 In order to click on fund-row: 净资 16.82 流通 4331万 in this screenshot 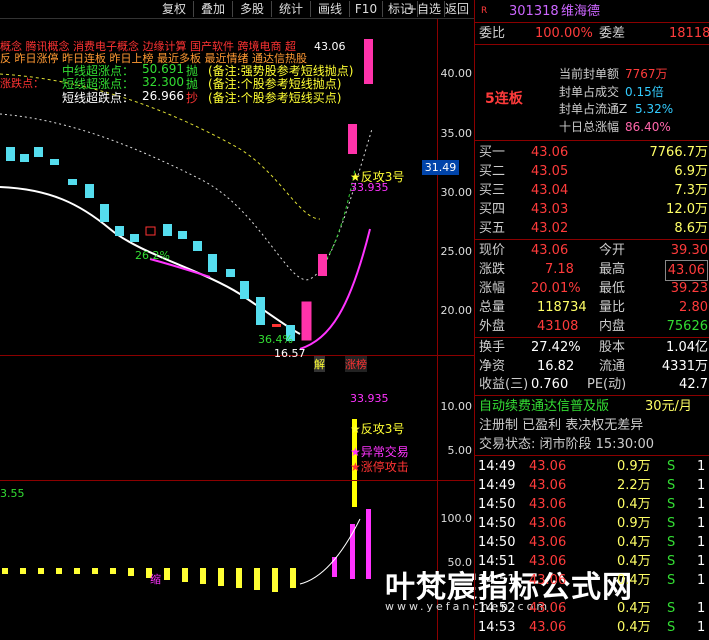, I will do `click(592, 366)`.